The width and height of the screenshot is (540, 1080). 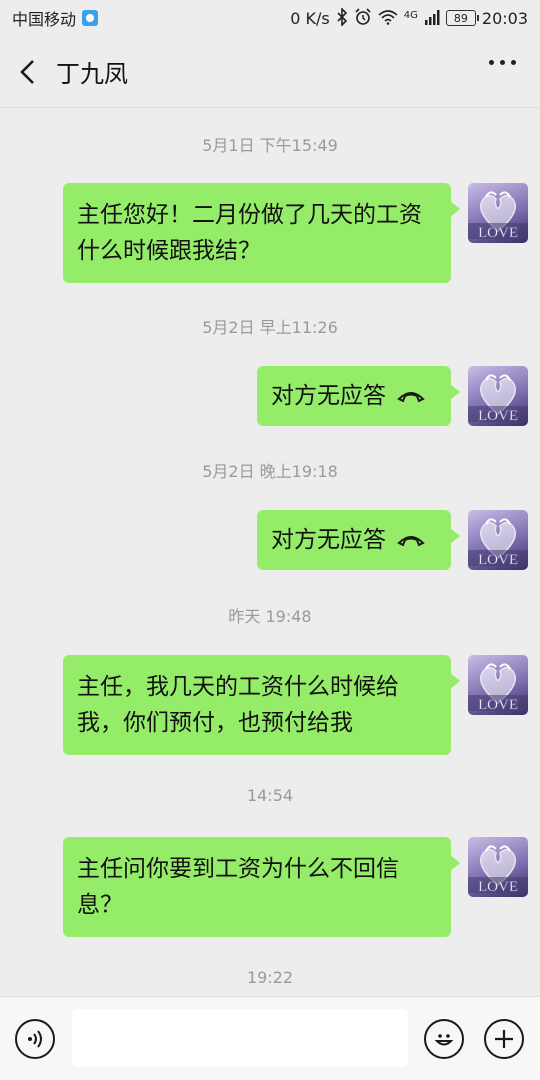 What do you see at coordinates (261, 233) in the screenshot?
I see `message-bubble: 主任您好！二月份做了几天的工资什么时候跟我结？` at bounding box center [261, 233].